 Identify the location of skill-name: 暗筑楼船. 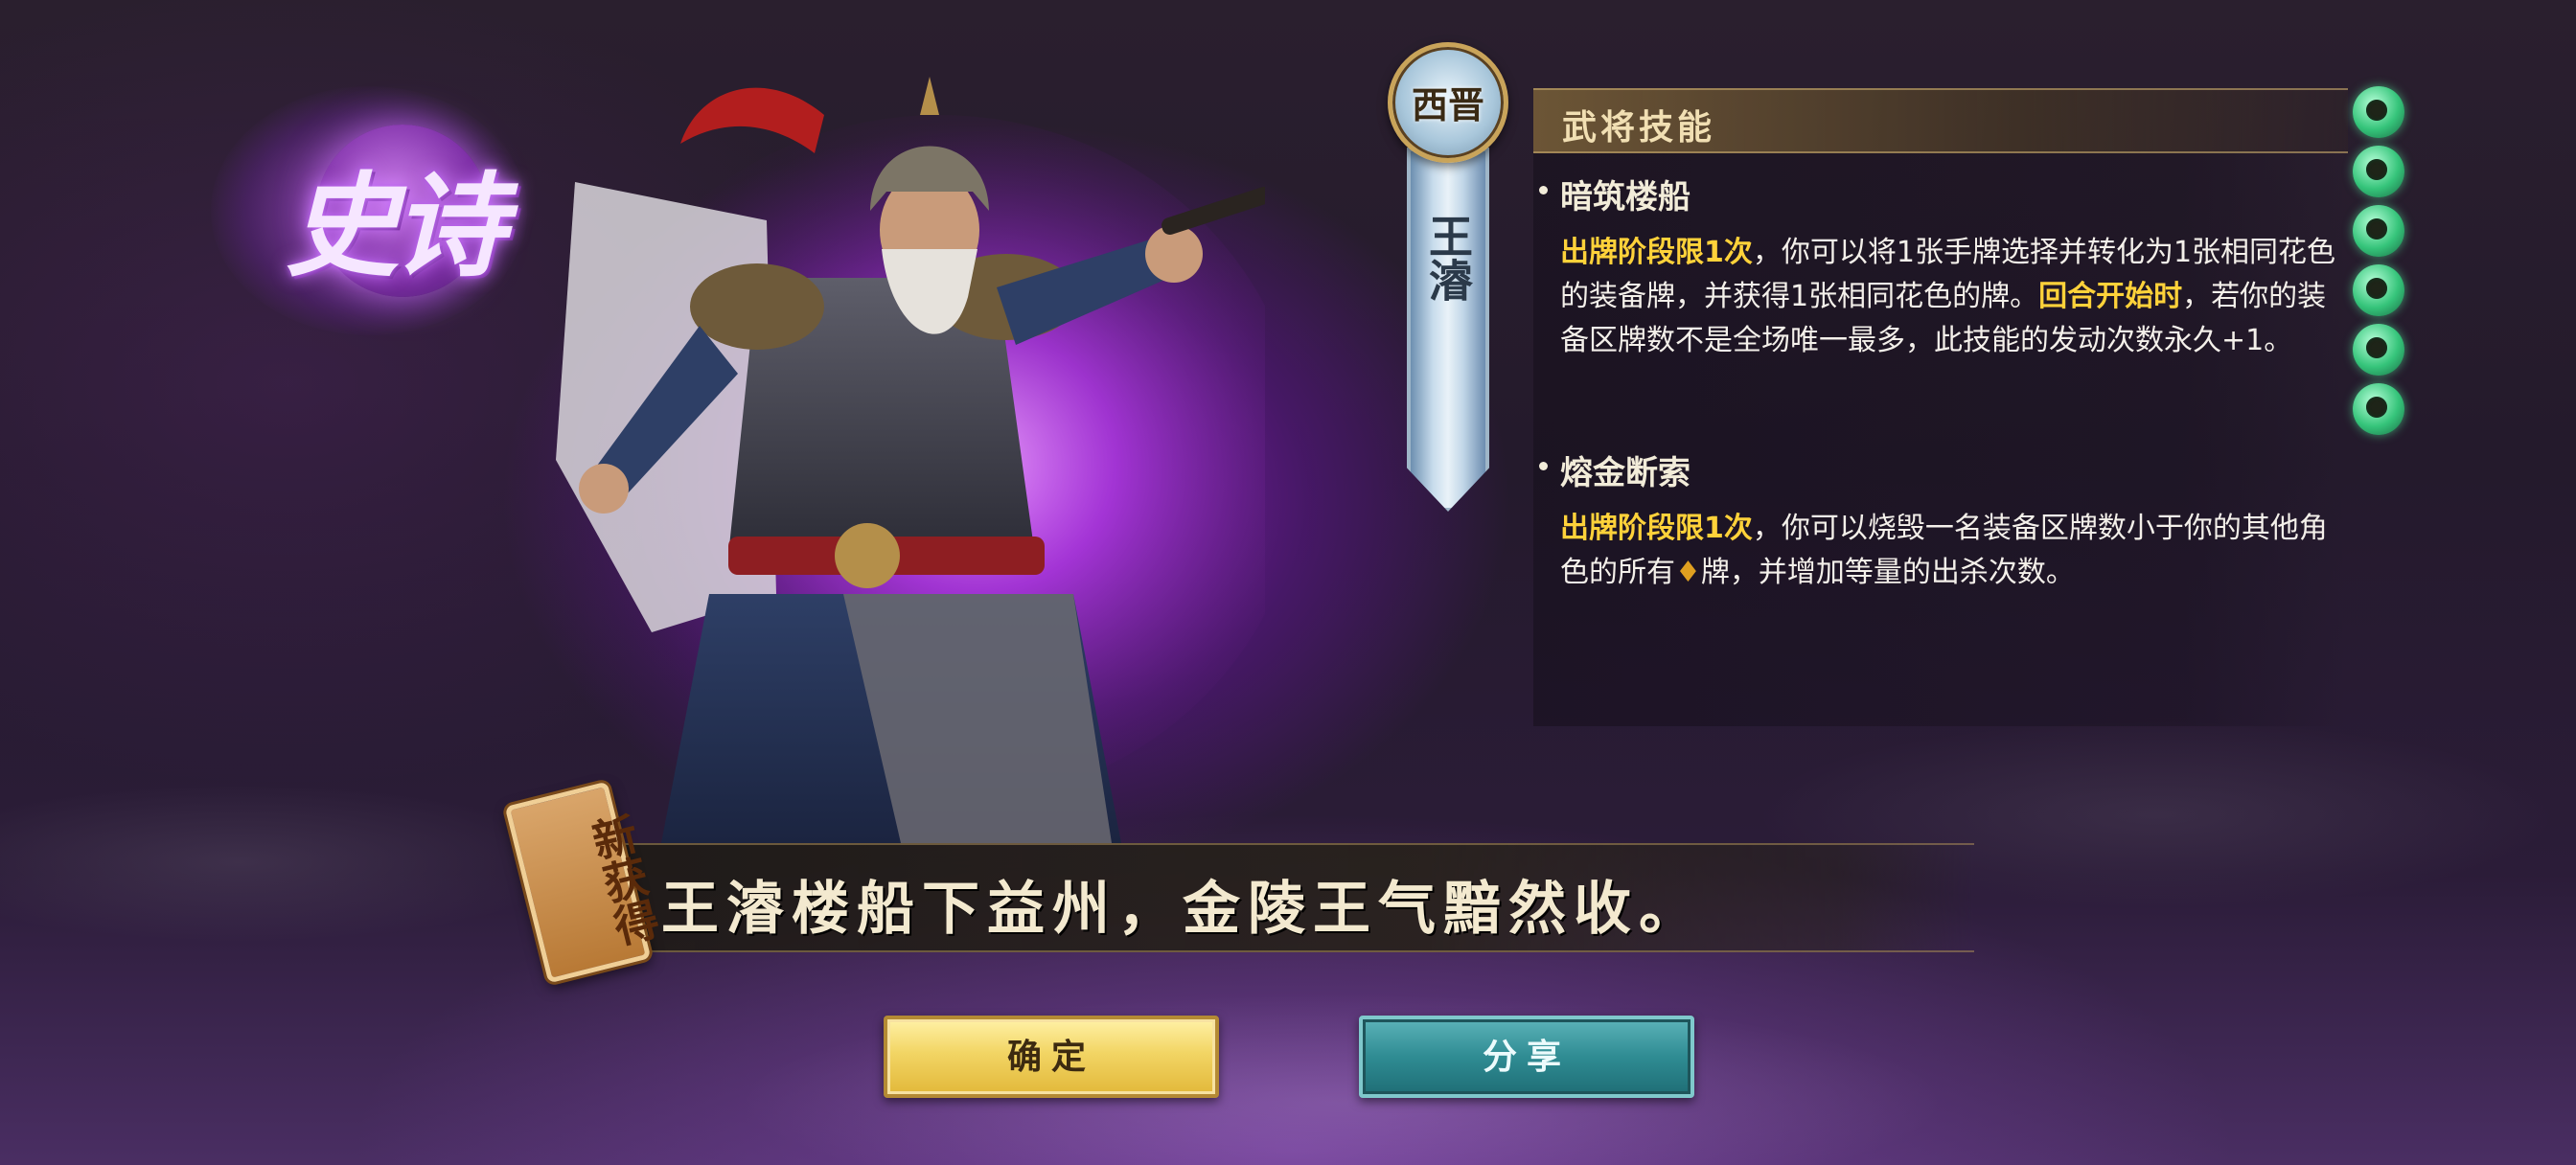
(1941, 194).